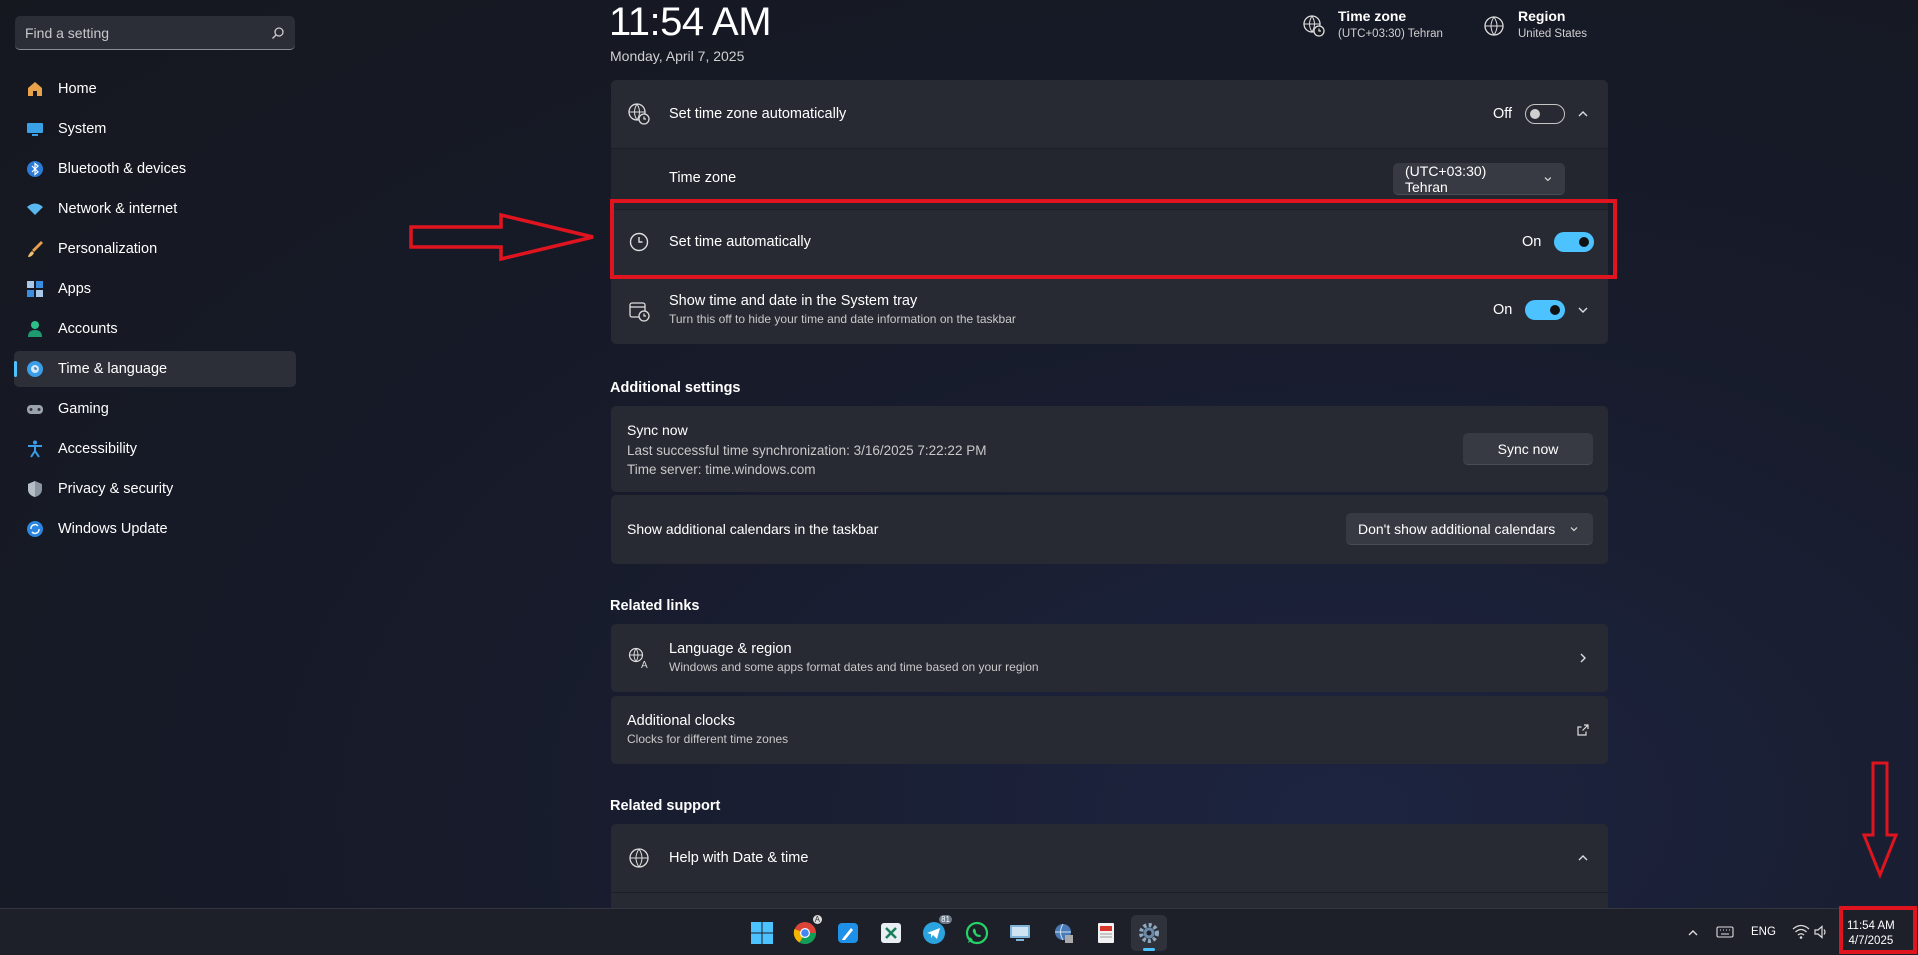 The height and width of the screenshot is (955, 1918). I want to click on apps-icon, so click(35, 289).